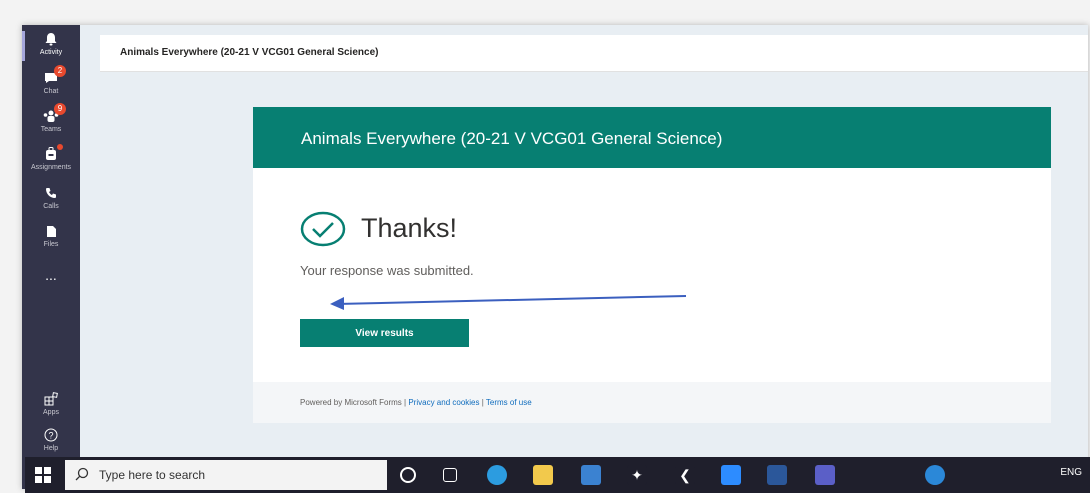  I want to click on file-icon, so click(51, 231).